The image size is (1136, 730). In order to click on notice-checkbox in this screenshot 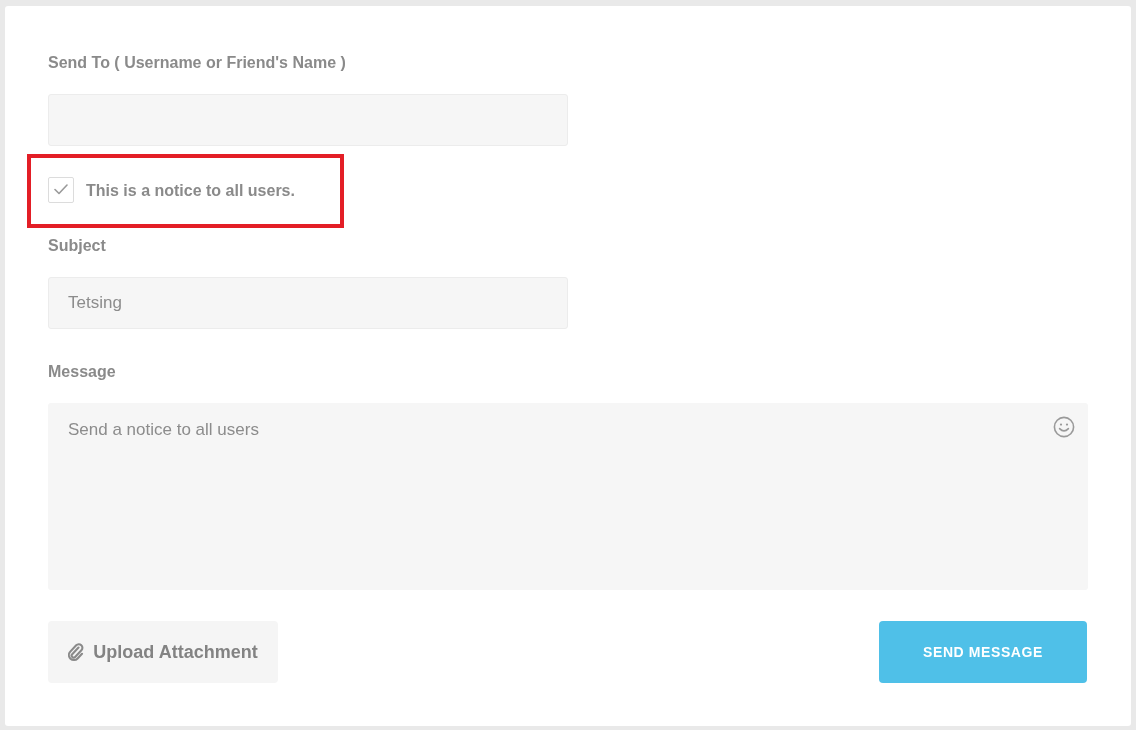, I will do `click(61, 189)`.